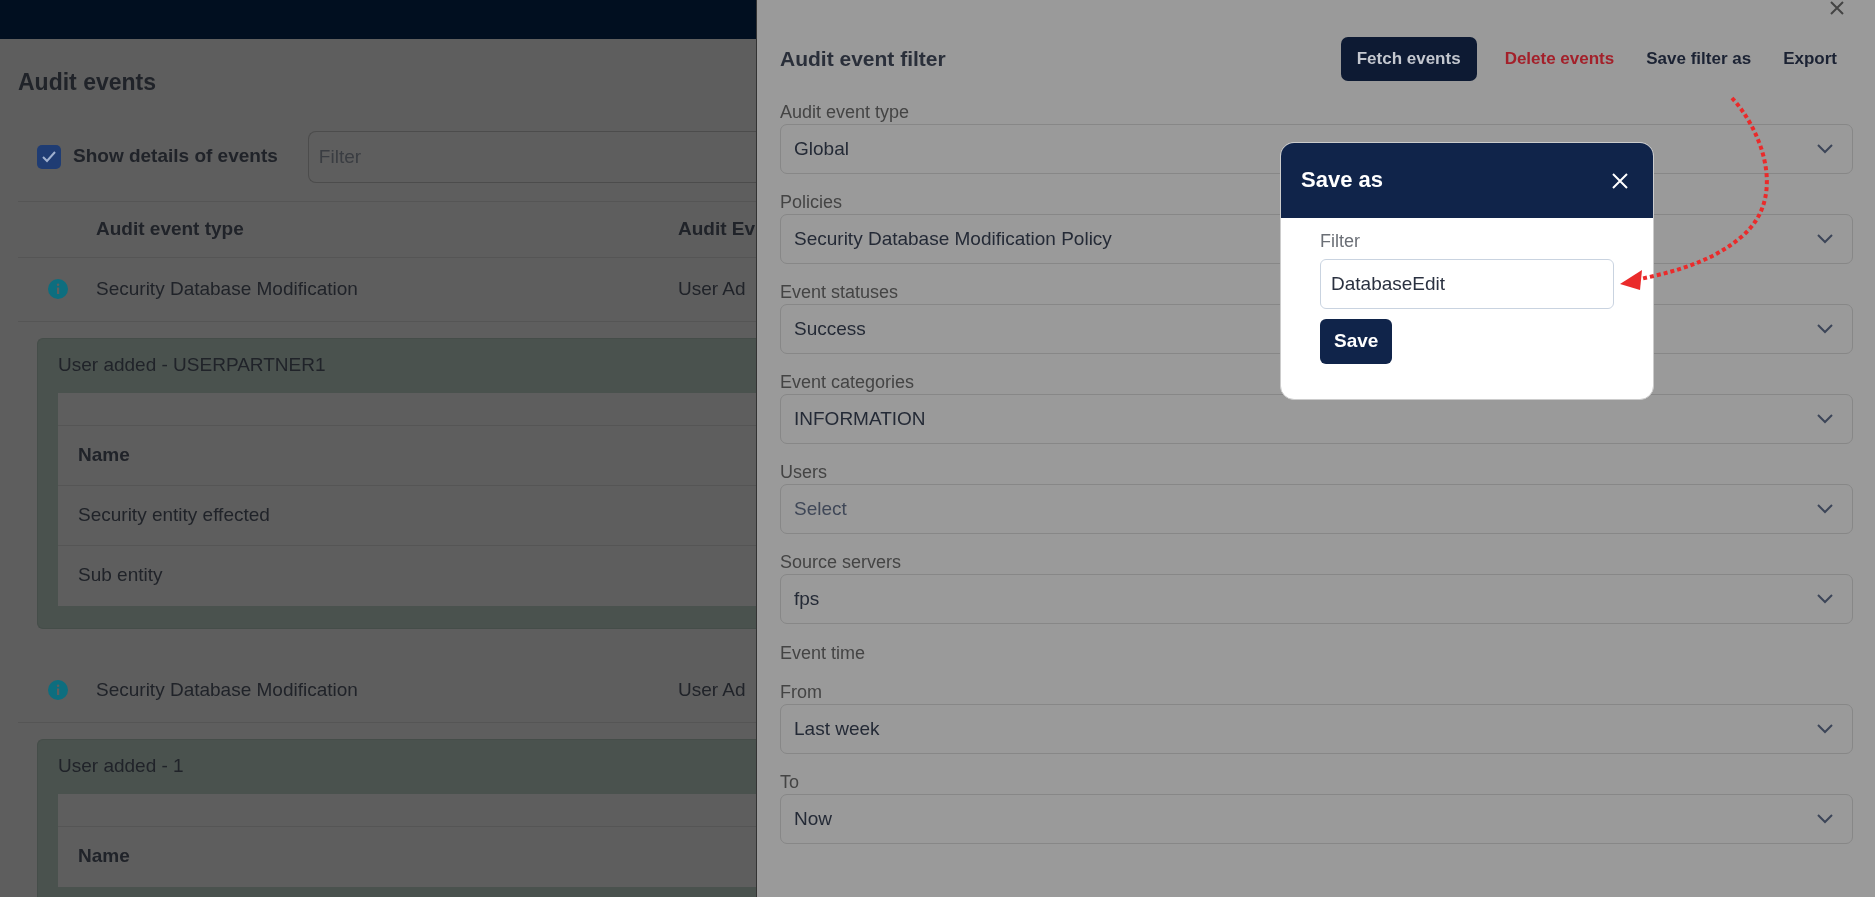 This screenshot has width=1875, height=897. I want to click on field-label: Event categories, so click(847, 382).